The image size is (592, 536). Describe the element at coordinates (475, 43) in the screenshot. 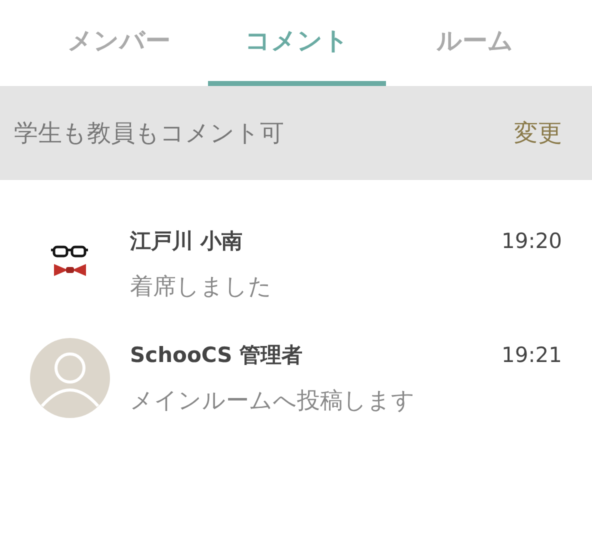

I see `tab: ルーム` at that location.